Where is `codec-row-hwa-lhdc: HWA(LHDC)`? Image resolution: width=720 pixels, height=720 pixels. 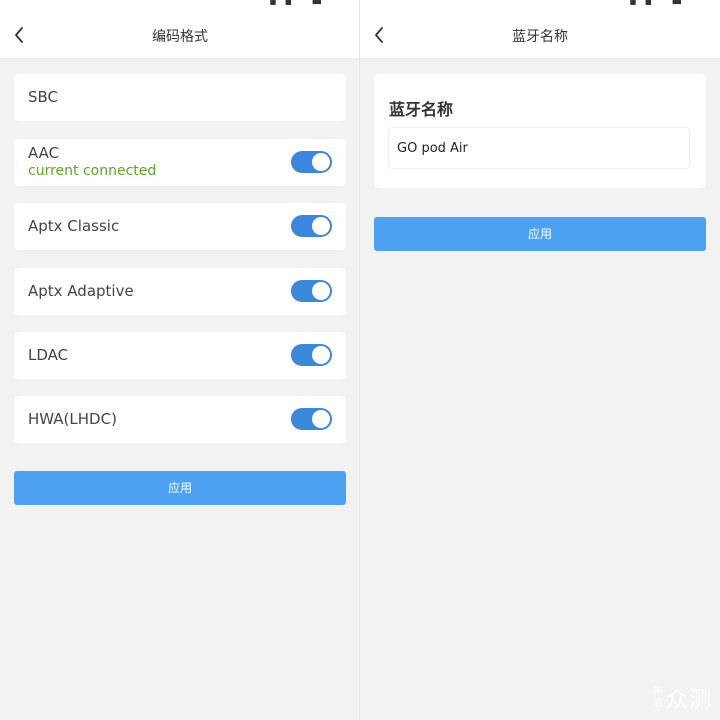 codec-row-hwa-lhdc: HWA(LHDC) is located at coordinates (180, 419).